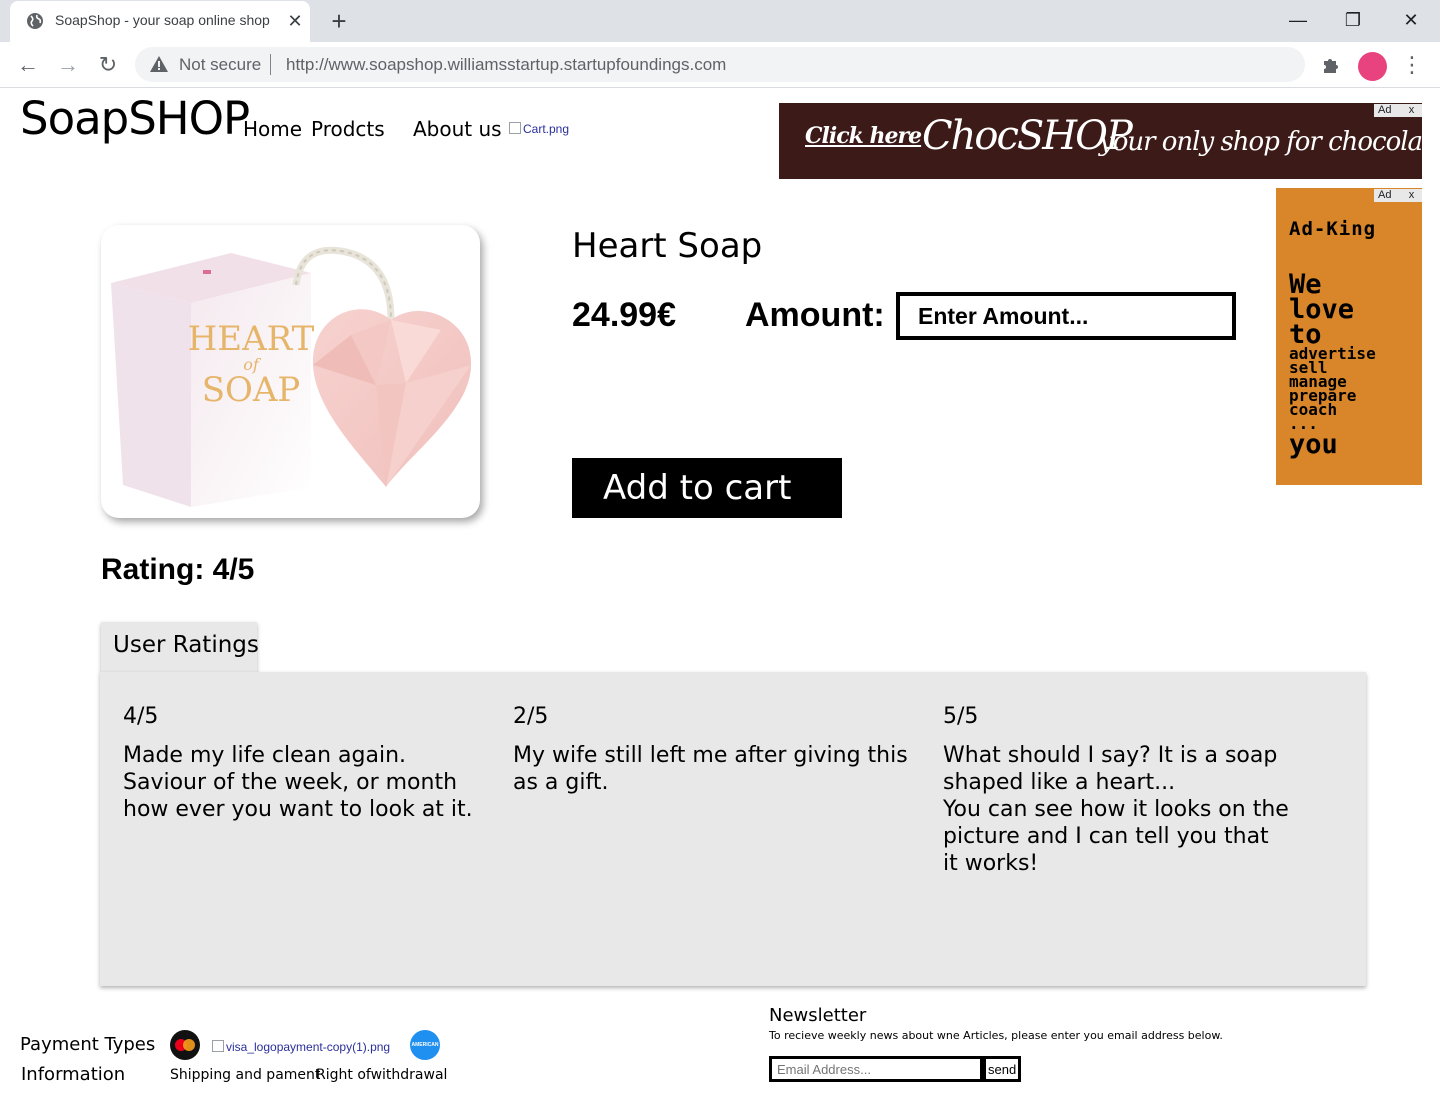  What do you see at coordinates (667, 246) in the screenshot?
I see `product-title: Heart Soap` at bounding box center [667, 246].